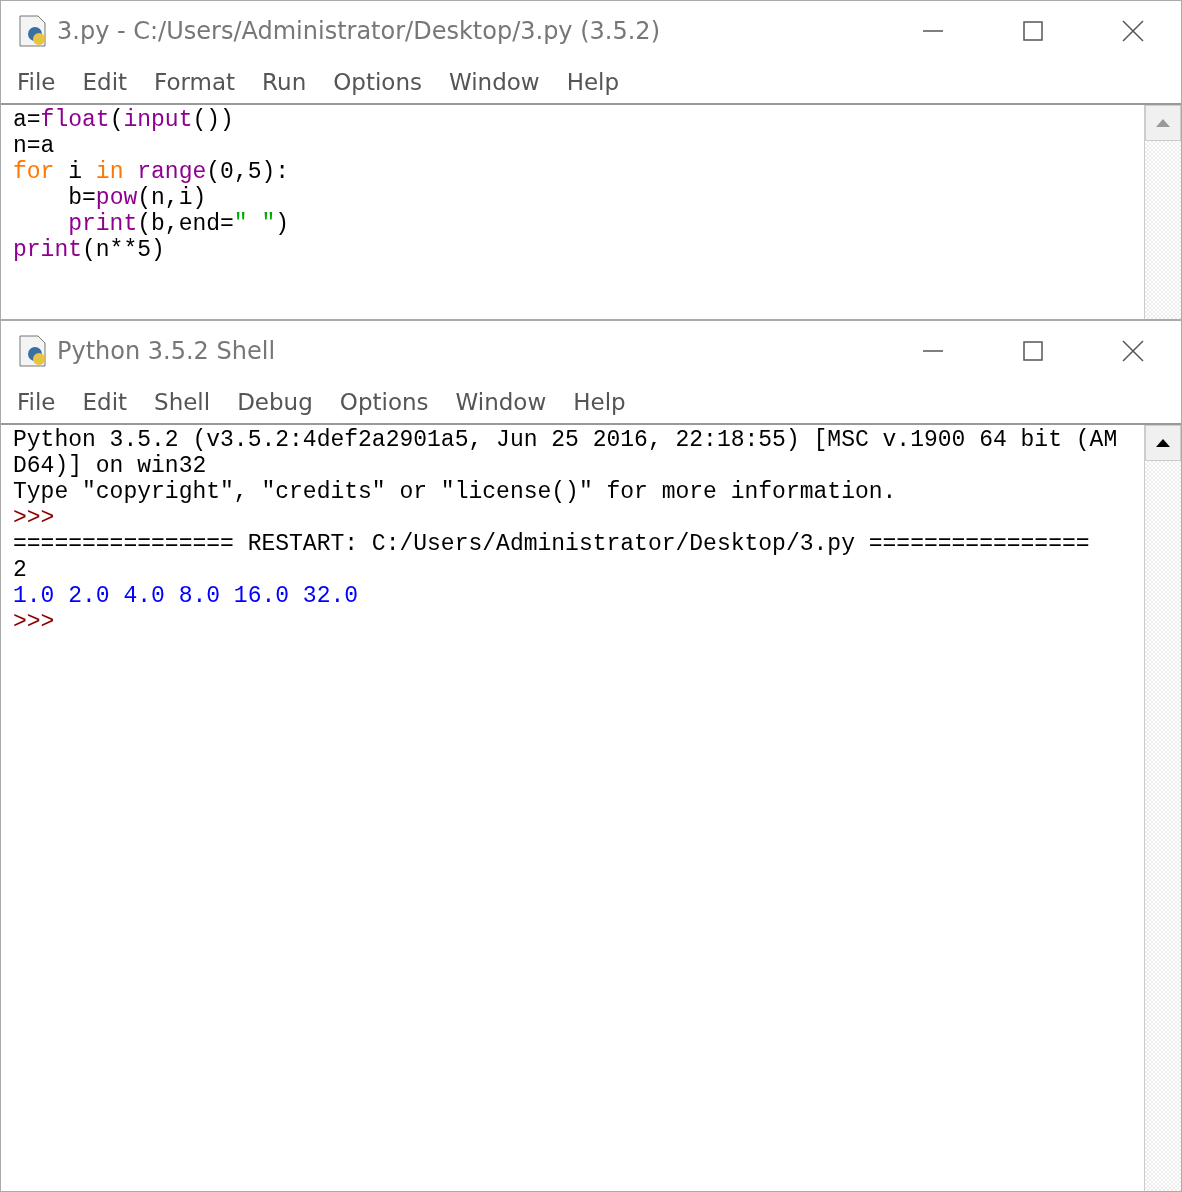 Image resolution: width=1182 pixels, height=1192 pixels. I want to click on menu-item: Run, so click(284, 82).